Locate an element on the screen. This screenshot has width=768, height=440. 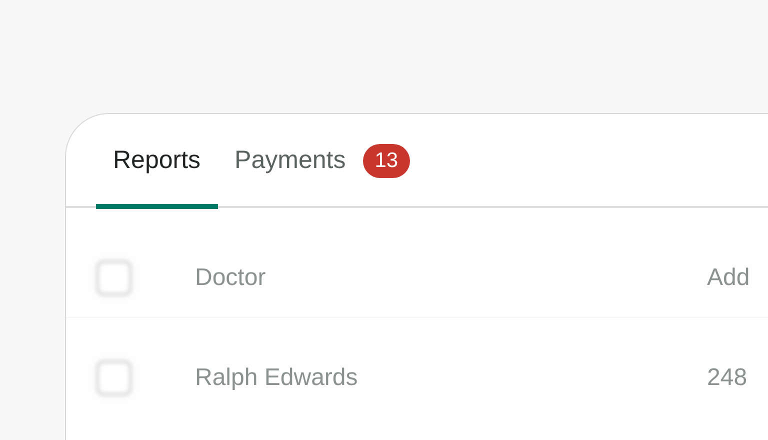
column-header: Doctor is located at coordinates (231, 277).